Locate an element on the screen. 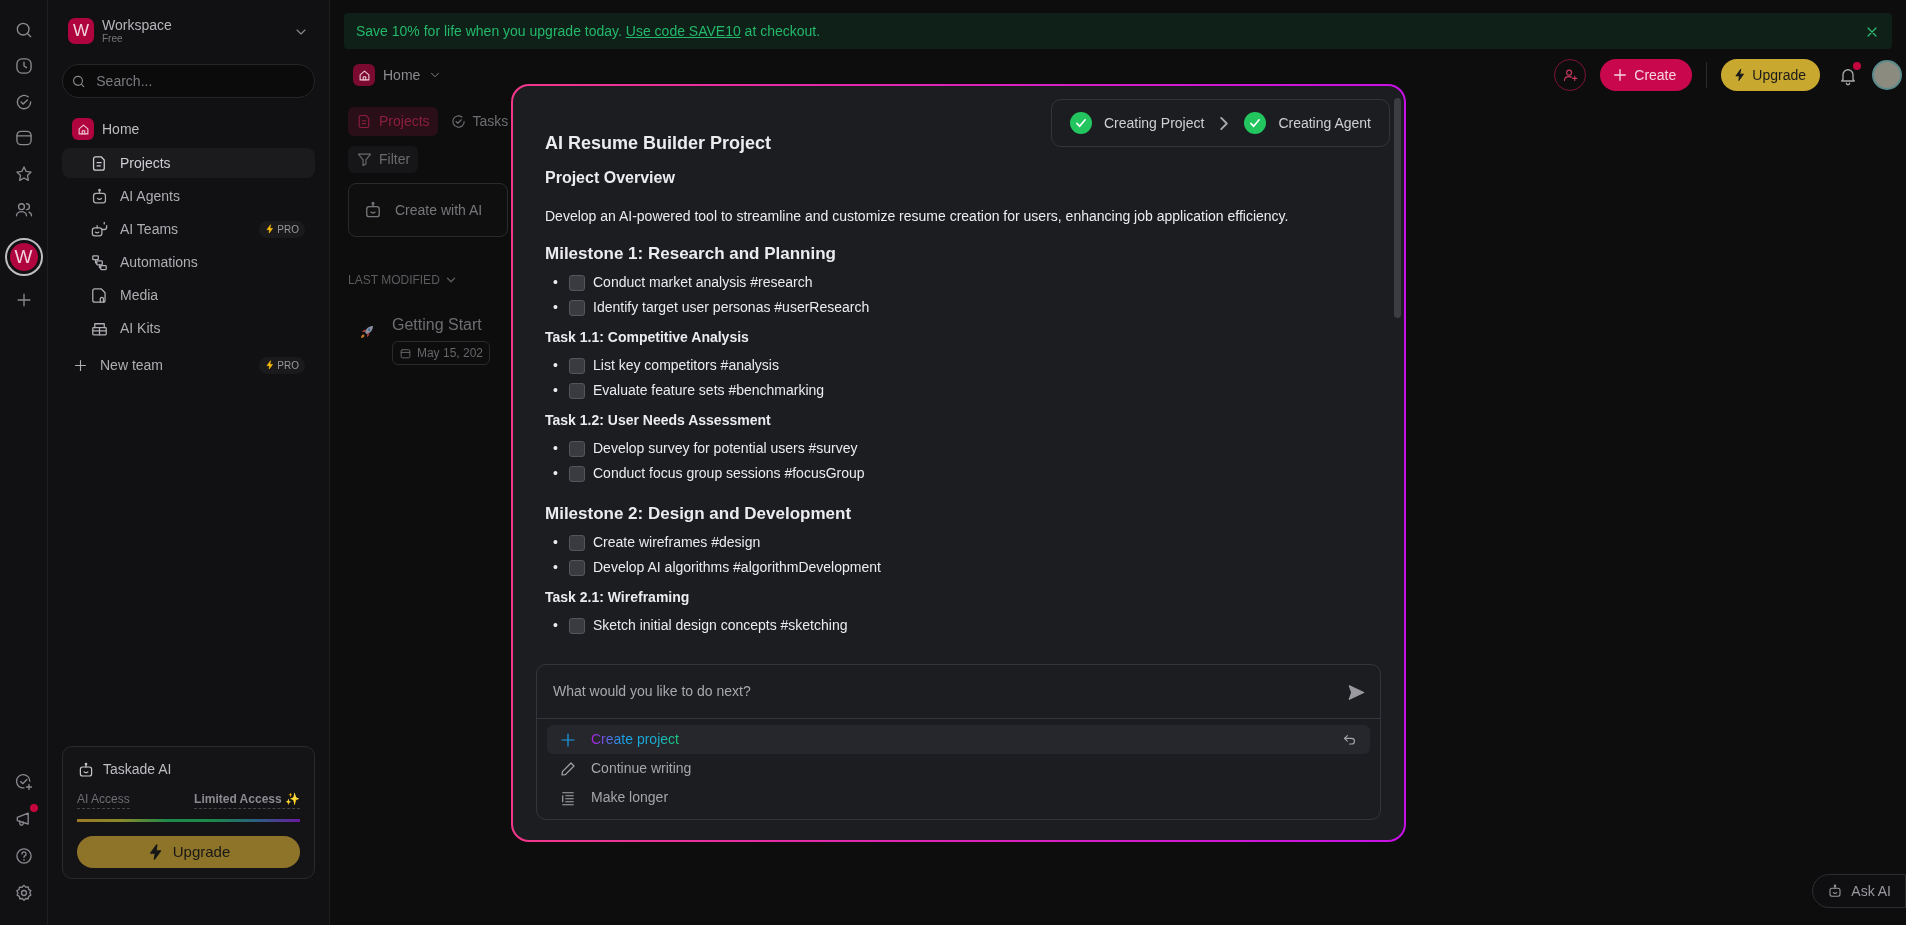  card-title: Taskade AI is located at coordinates (137, 769).